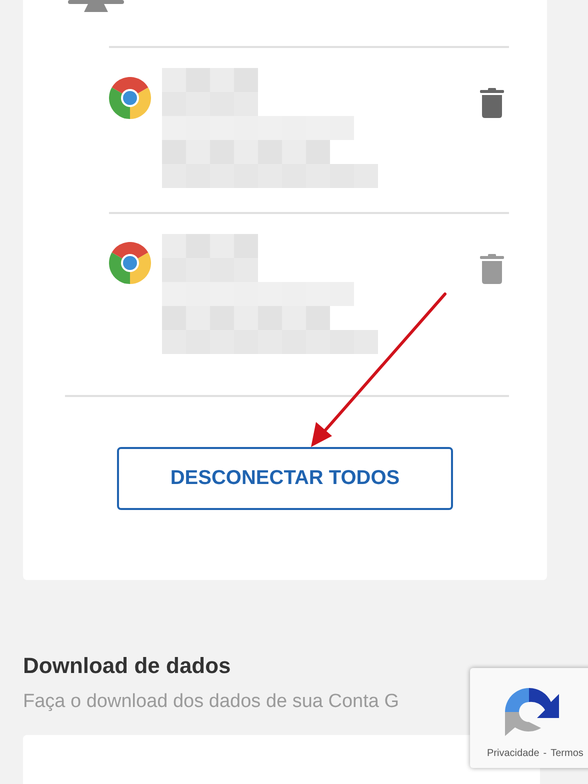 Image resolution: width=588 pixels, height=784 pixels. What do you see at coordinates (285, 478) in the screenshot?
I see `disconnect-all-button: DESCONECTAR TODOS` at bounding box center [285, 478].